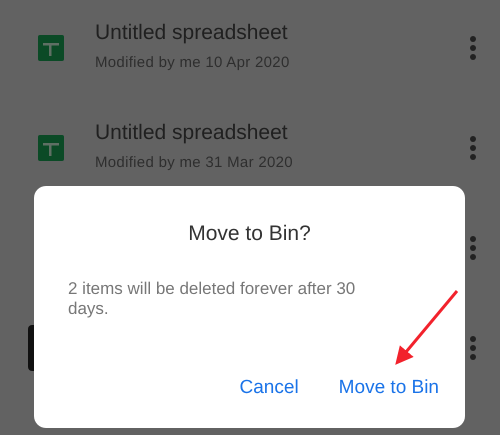 The image size is (500, 435). What do you see at coordinates (212, 299) in the screenshot?
I see `dialog-message: 2 items will be deleted forever after 30 days.` at bounding box center [212, 299].